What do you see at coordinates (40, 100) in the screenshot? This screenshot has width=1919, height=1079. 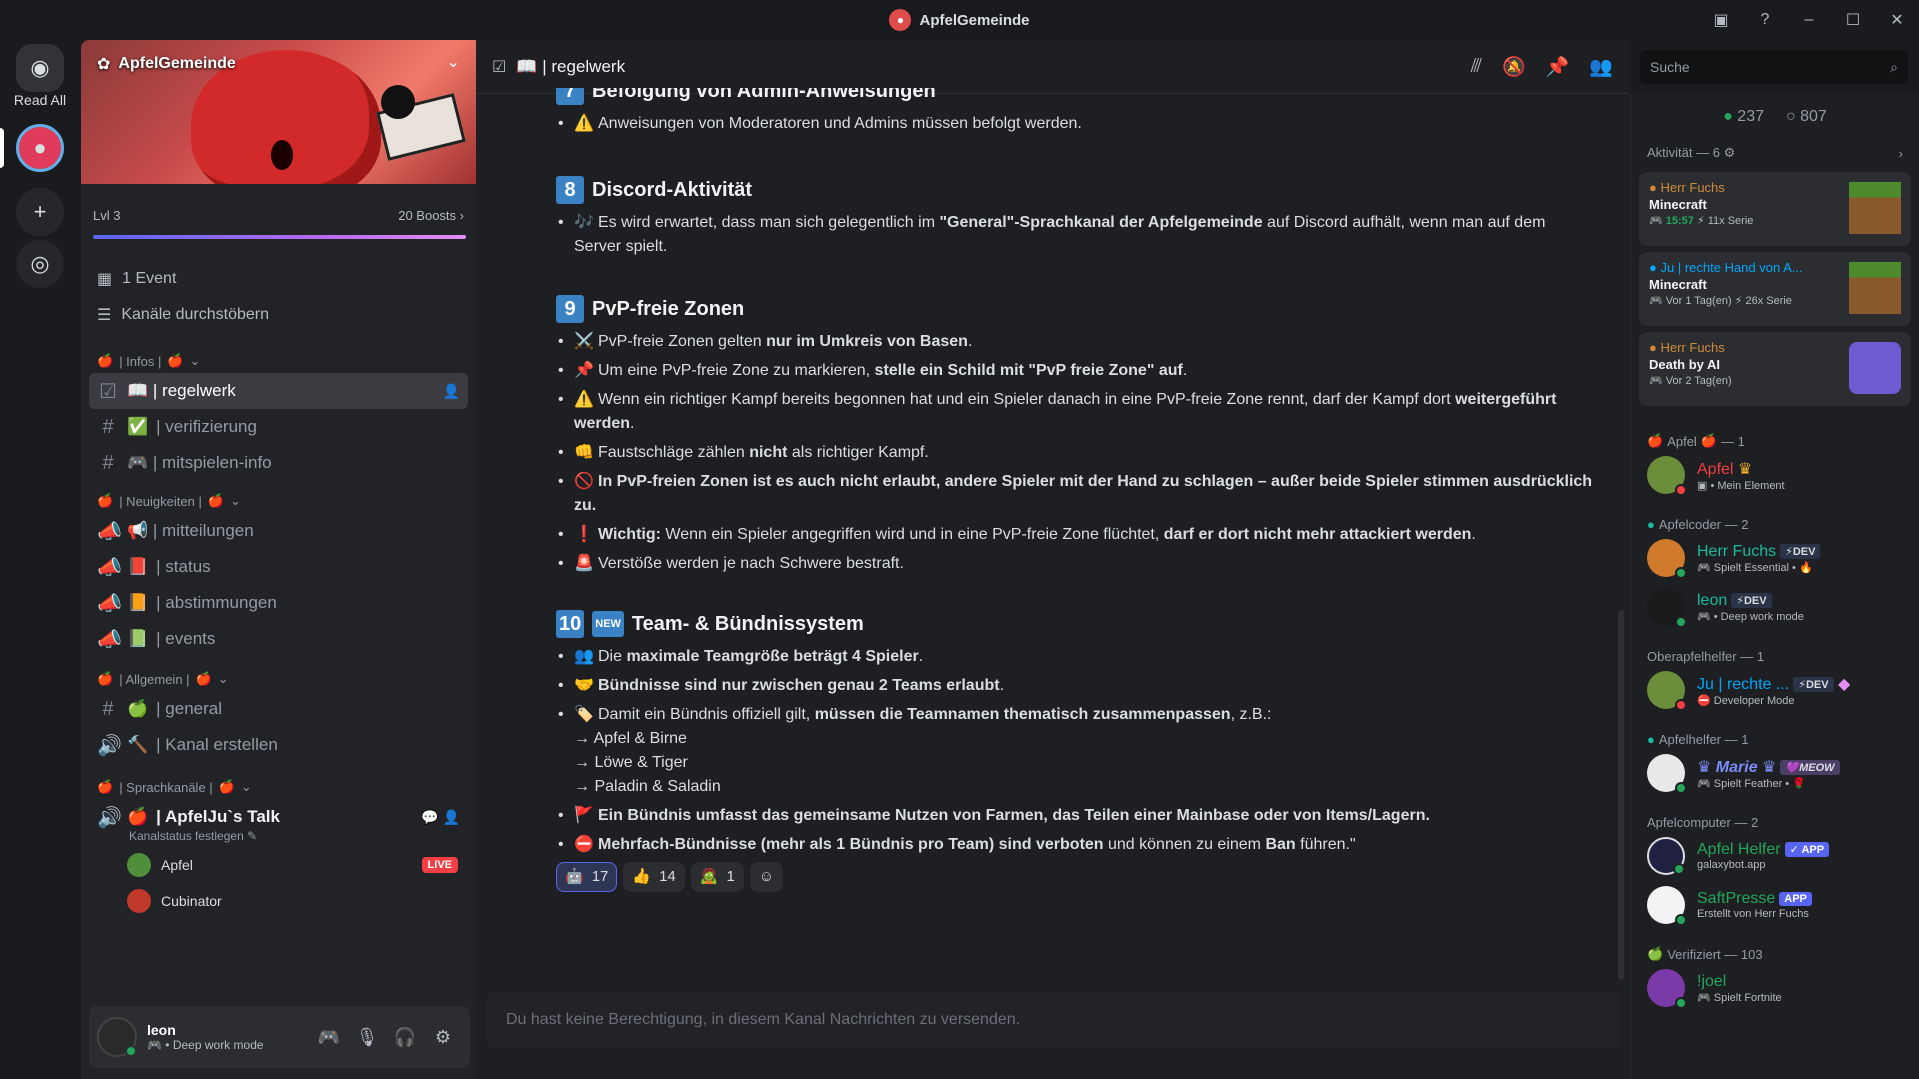 I see `read-all-label: Read All` at bounding box center [40, 100].